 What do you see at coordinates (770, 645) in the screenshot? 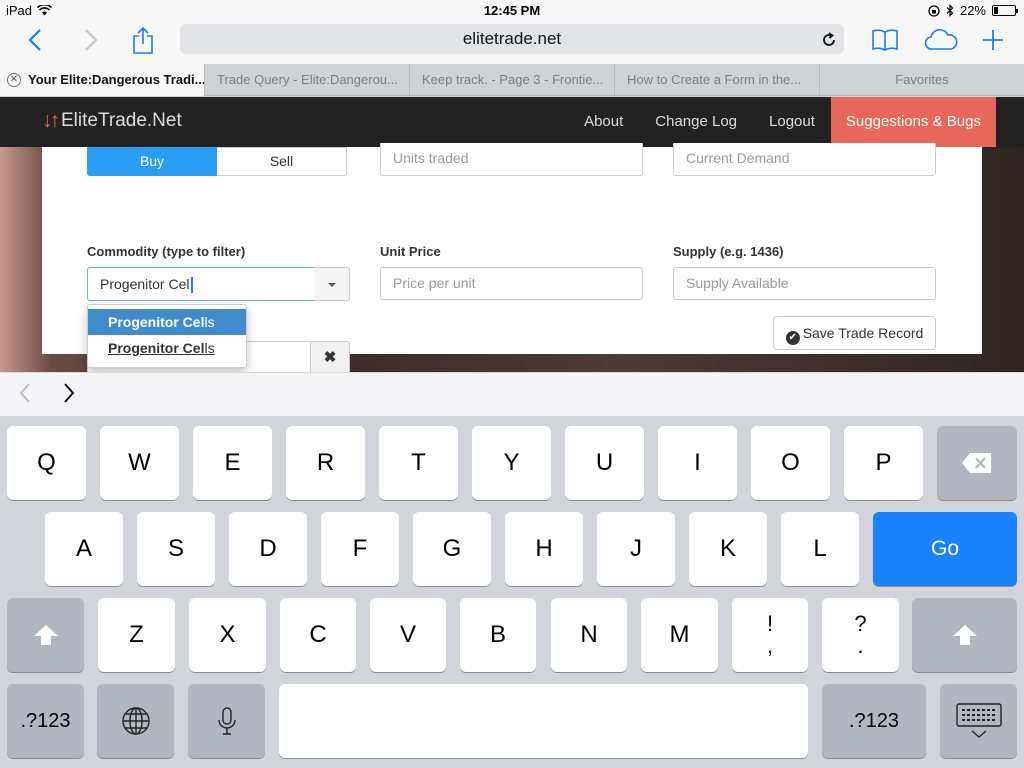
I see `key-bottom-char: ,` at bounding box center [770, 645].